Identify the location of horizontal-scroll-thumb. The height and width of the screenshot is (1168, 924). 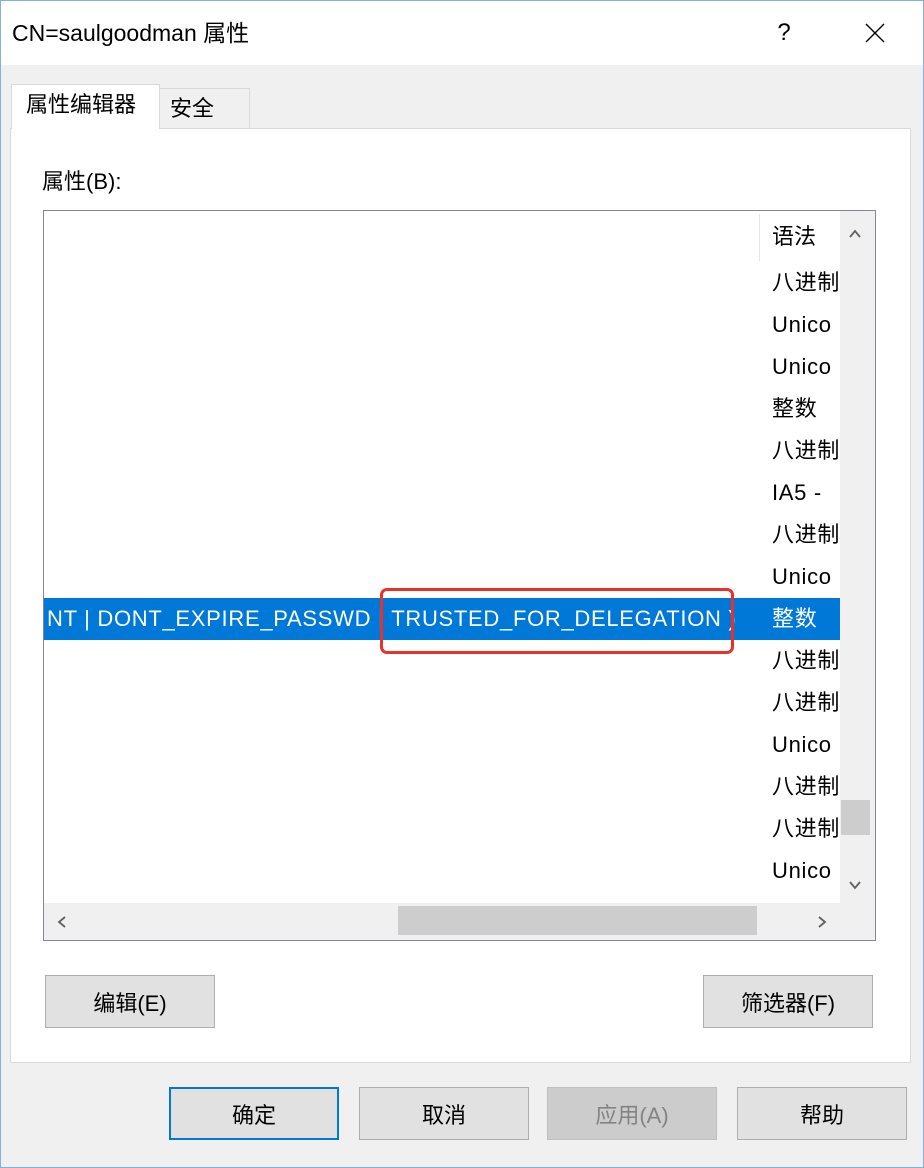
(577, 920).